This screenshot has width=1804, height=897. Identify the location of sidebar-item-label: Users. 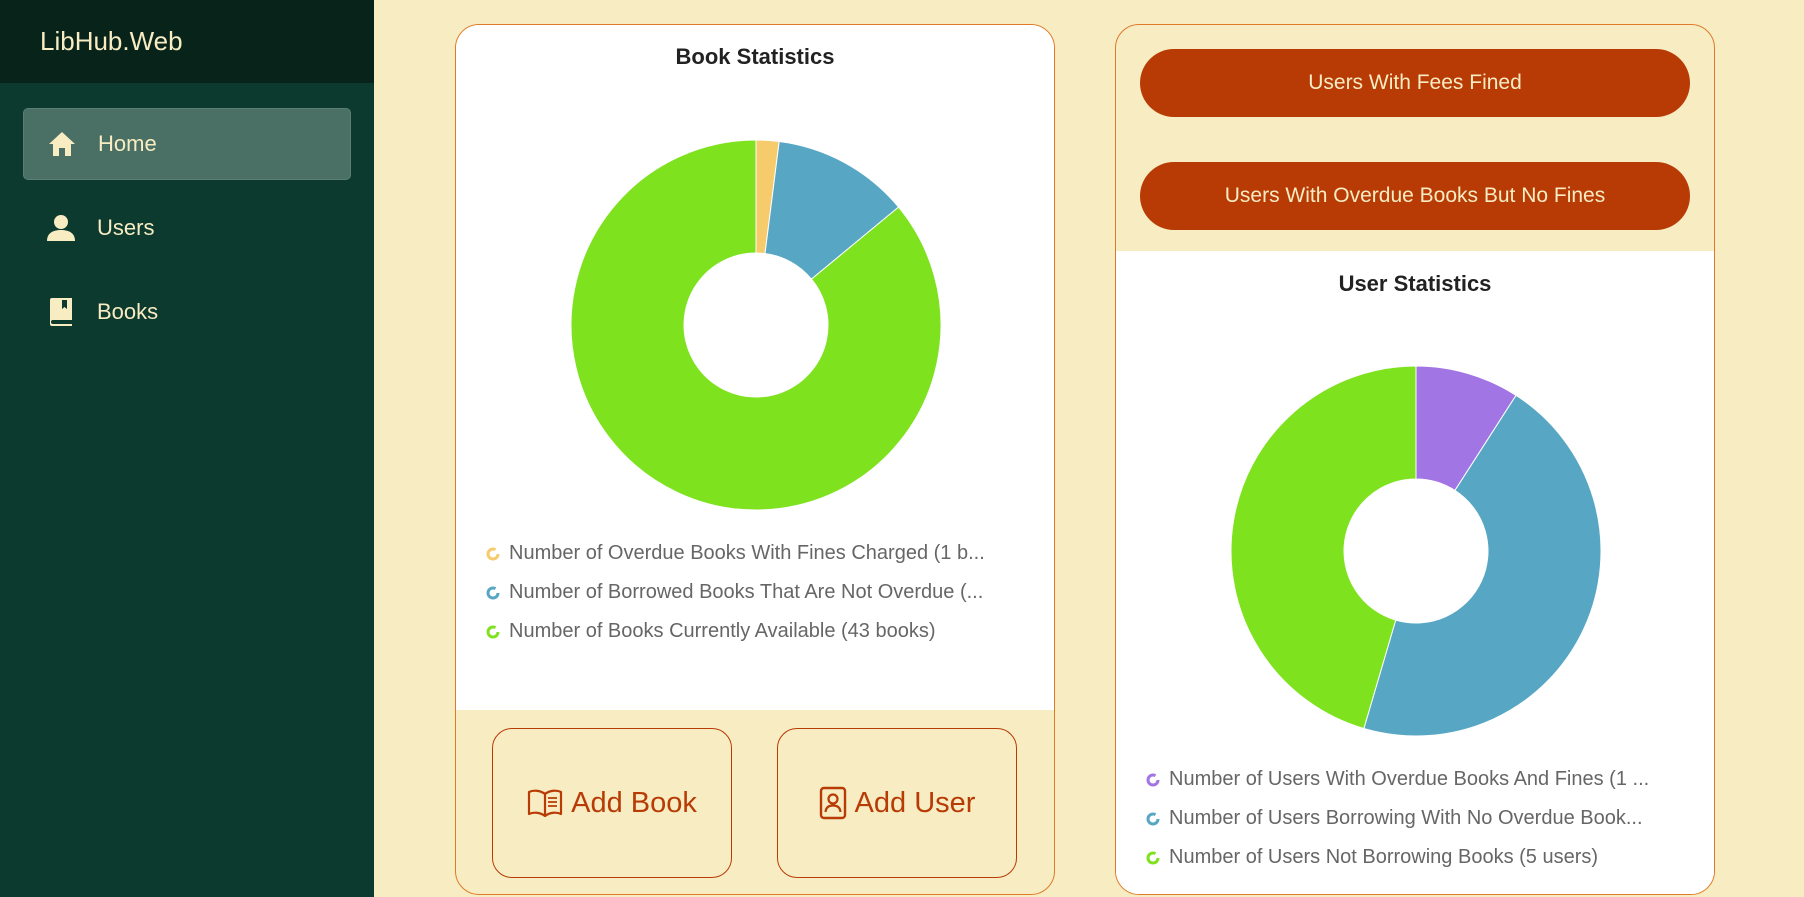
(126, 227).